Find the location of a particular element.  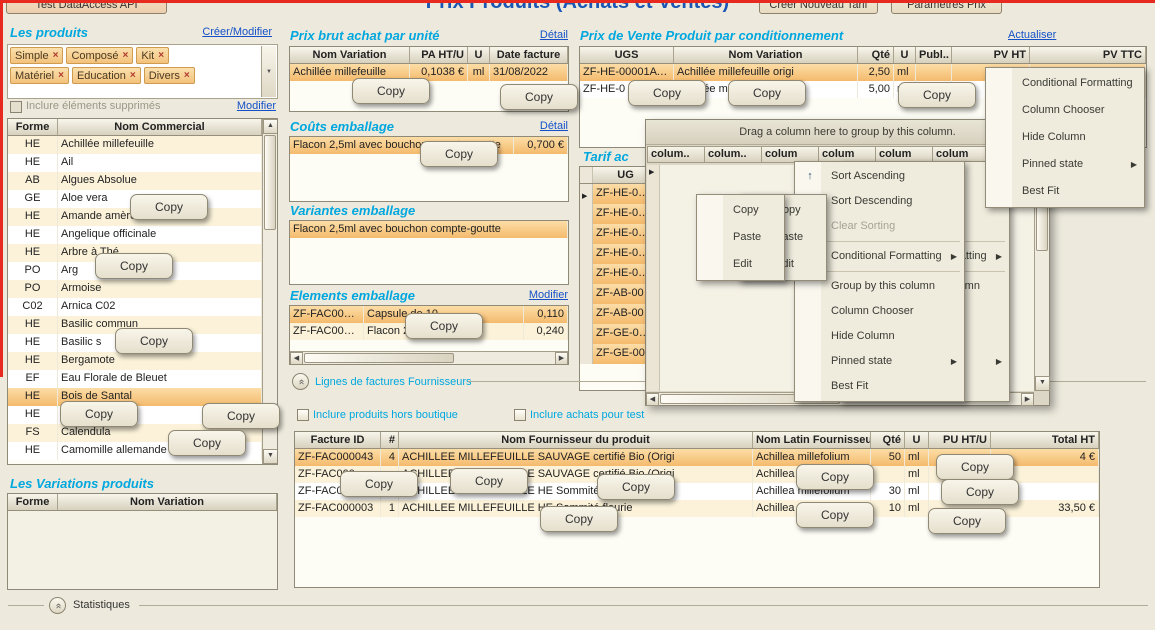

column-header-nom-fournisseur: Nom Fournisseur du produit is located at coordinates (576, 440).